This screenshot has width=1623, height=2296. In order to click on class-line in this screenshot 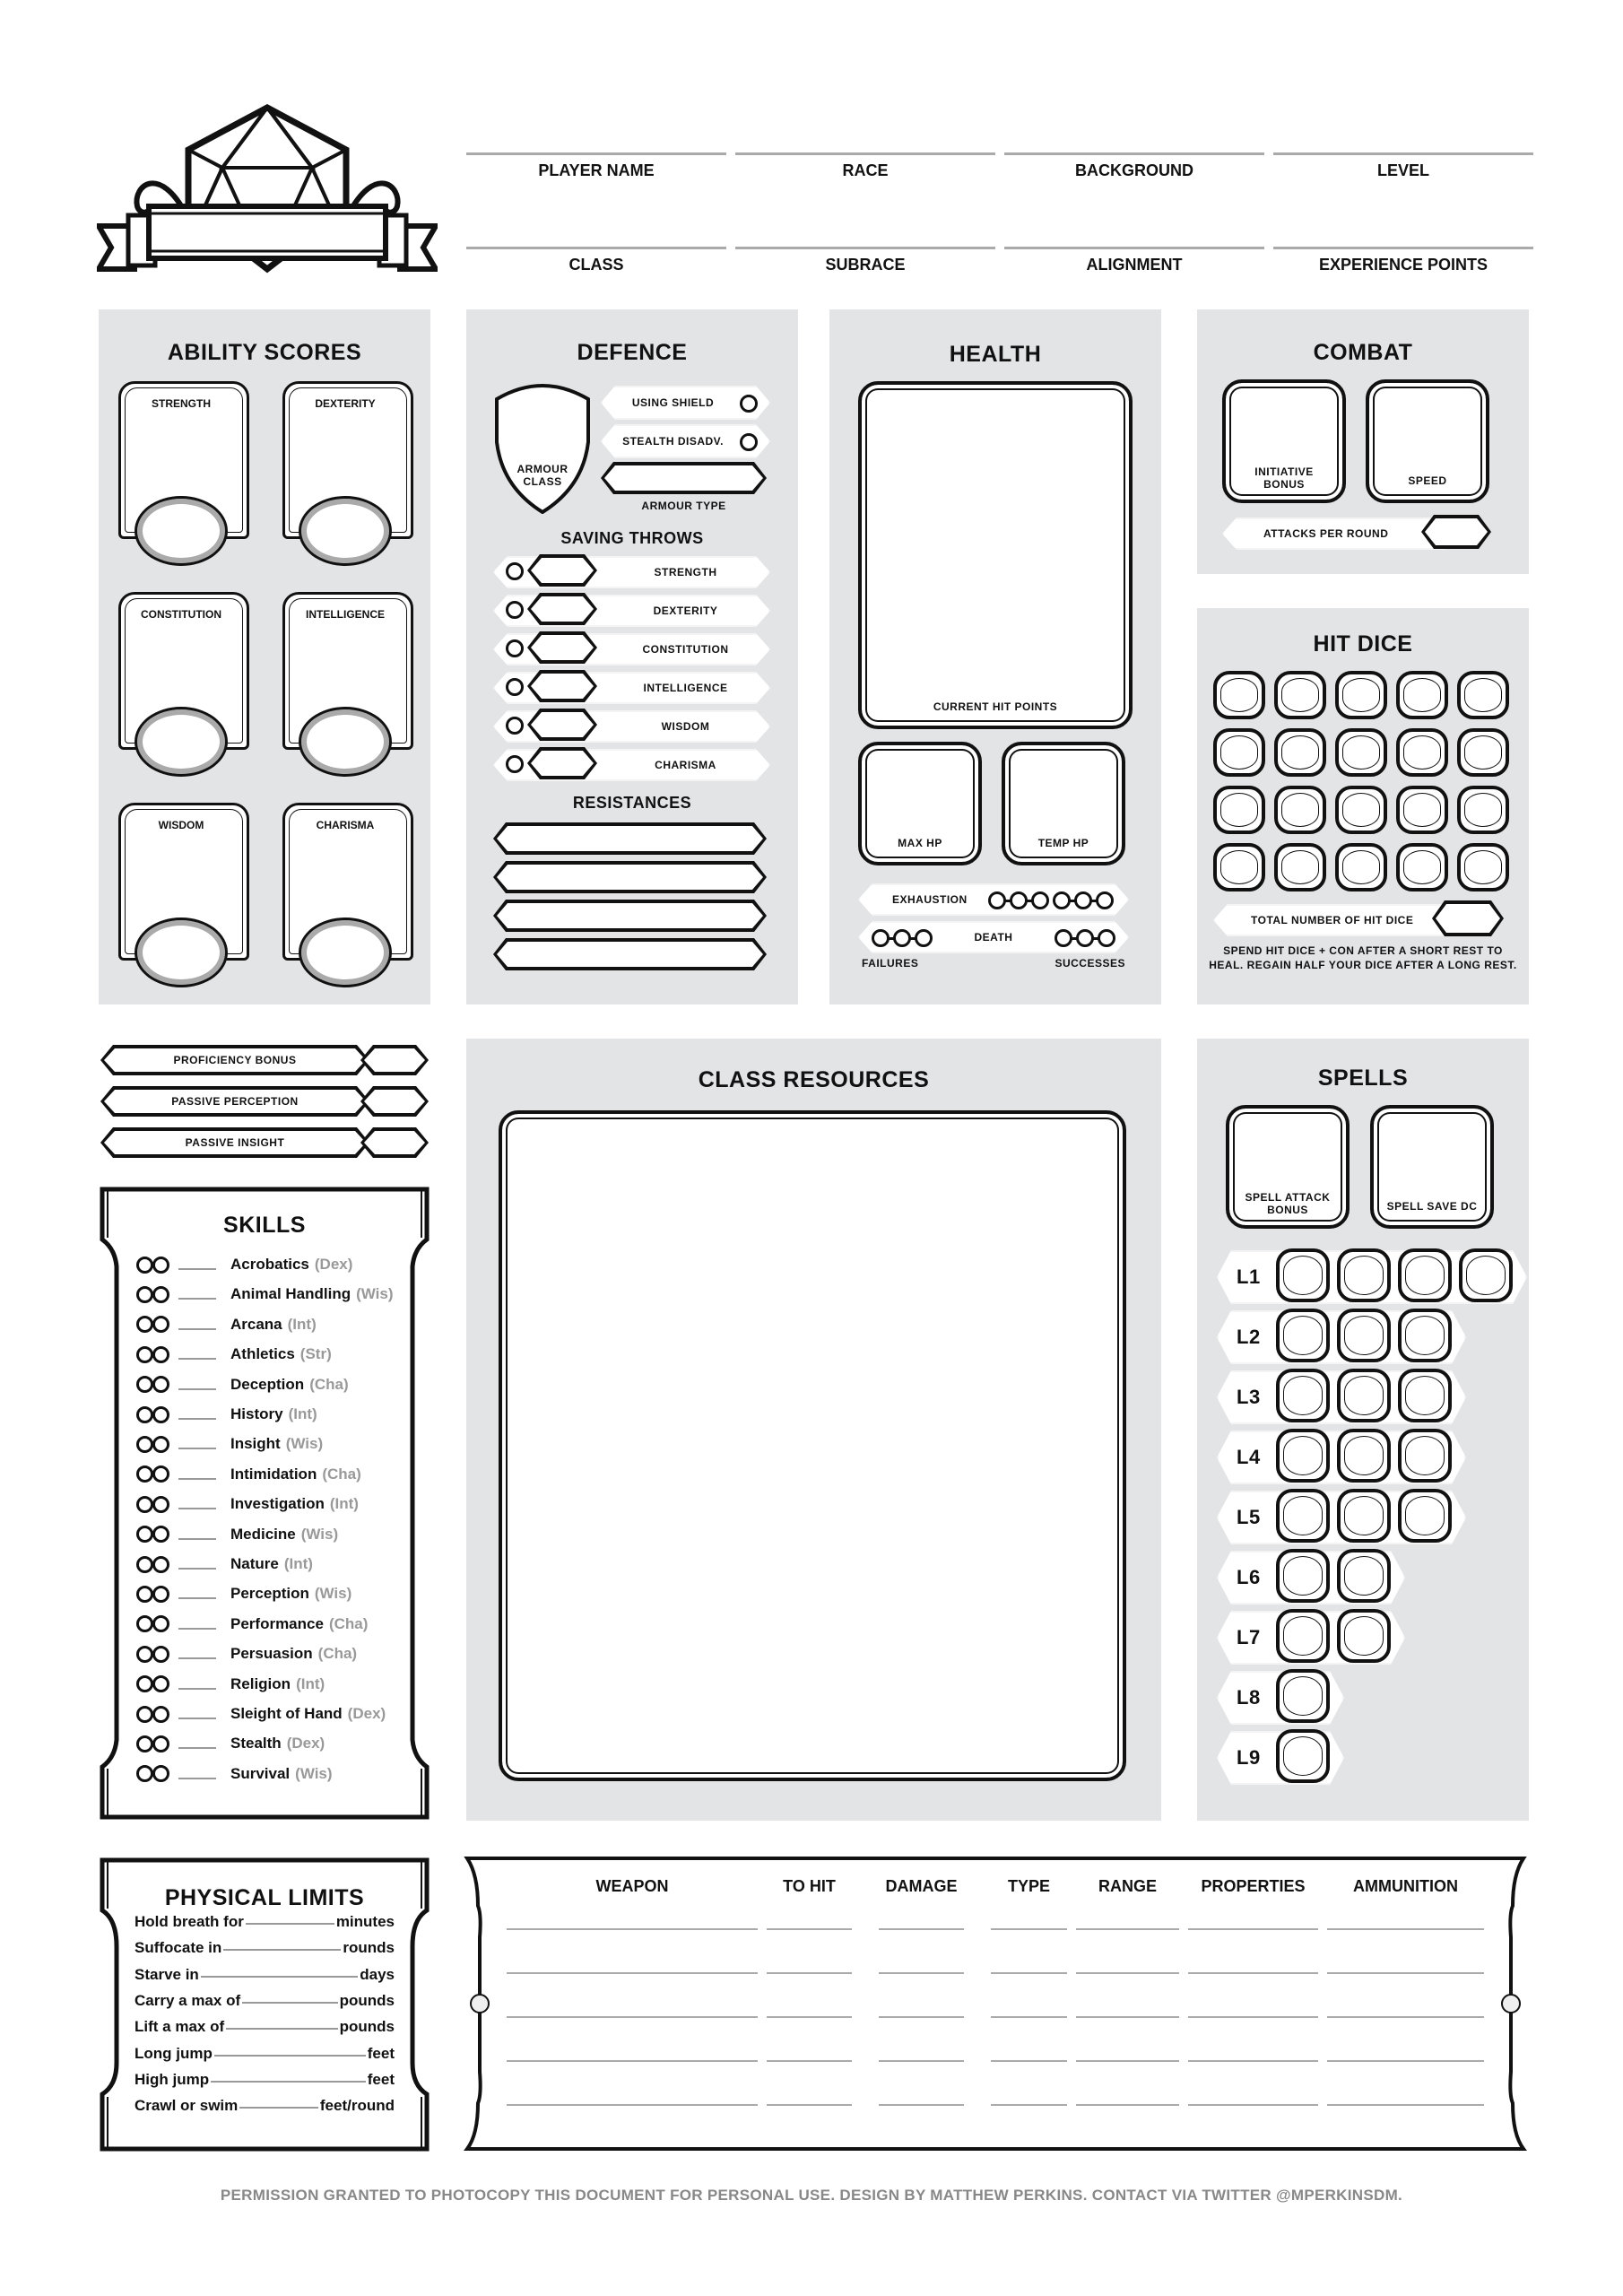, I will do `click(596, 248)`.